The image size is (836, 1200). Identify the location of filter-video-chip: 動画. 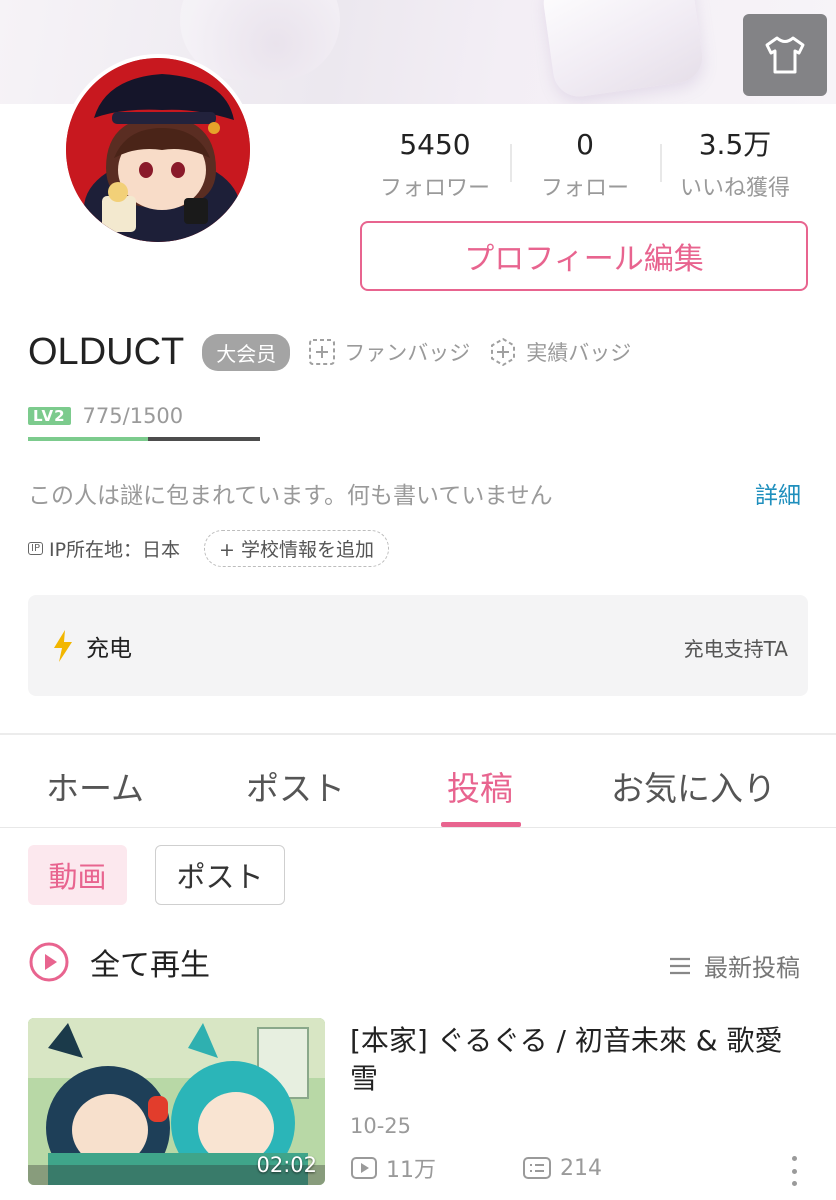
(77, 875).